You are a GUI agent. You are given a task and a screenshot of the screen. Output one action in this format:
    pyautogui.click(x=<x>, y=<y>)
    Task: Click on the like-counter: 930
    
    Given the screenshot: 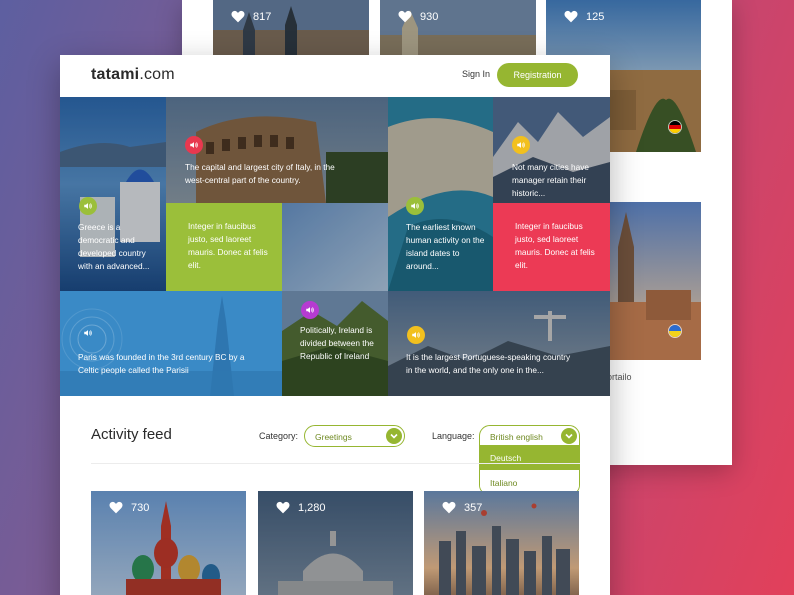 What is the action you would take?
    pyautogui.click(x=418, y=16)
    